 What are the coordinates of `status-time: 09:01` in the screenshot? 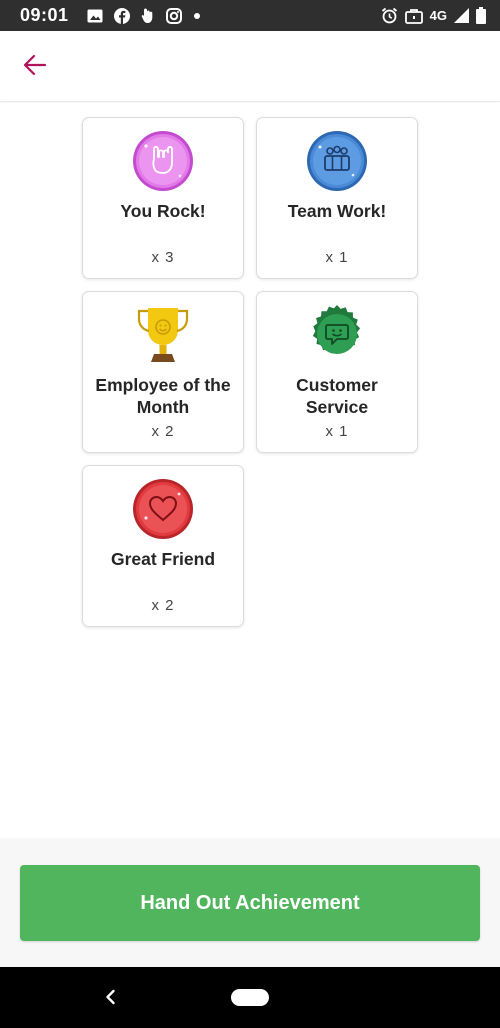 It's located at (44, 15).